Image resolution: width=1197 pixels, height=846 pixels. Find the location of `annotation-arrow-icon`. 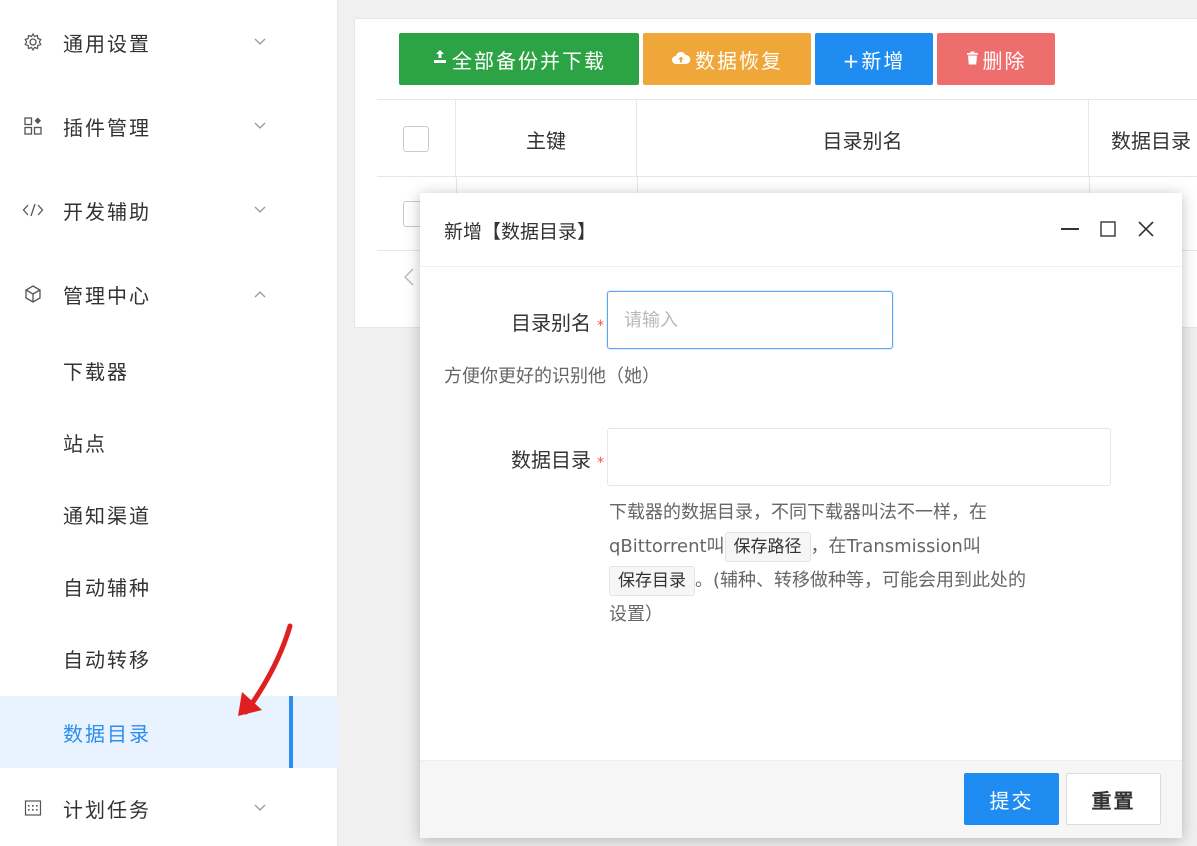

annotation-arrow-icon is located at coordinates (265, 669).